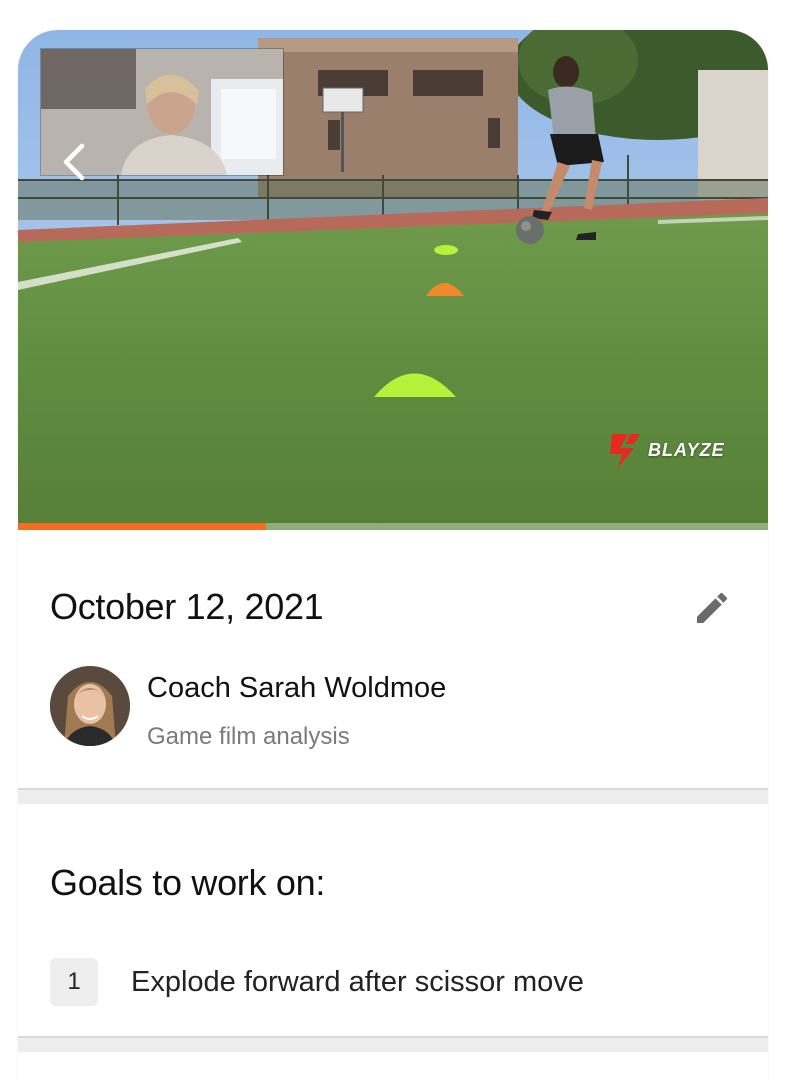 Image resolution: width=788 pixels, height=1080 pixels. I want to click on watermark-text: BLAYZE, so click(686, 449).